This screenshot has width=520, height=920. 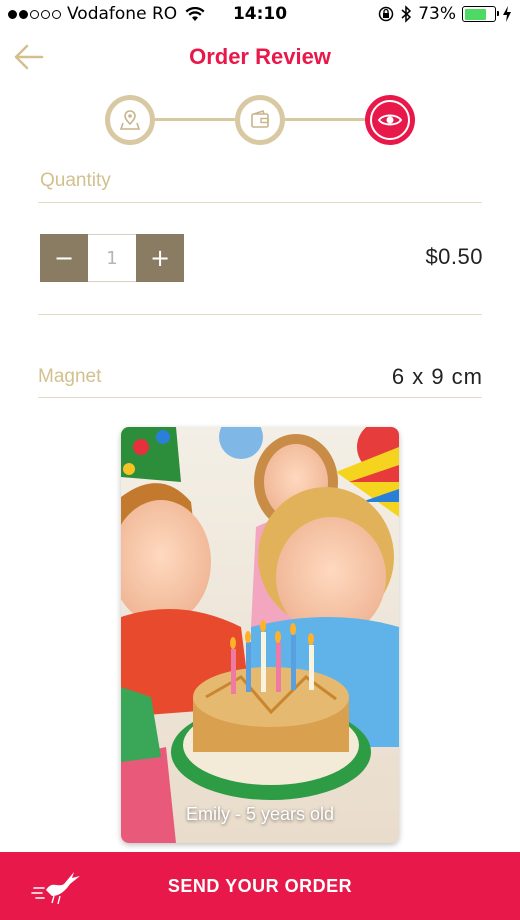 I want to click on quantity-label: Quantity, so click(x=75, y=180).